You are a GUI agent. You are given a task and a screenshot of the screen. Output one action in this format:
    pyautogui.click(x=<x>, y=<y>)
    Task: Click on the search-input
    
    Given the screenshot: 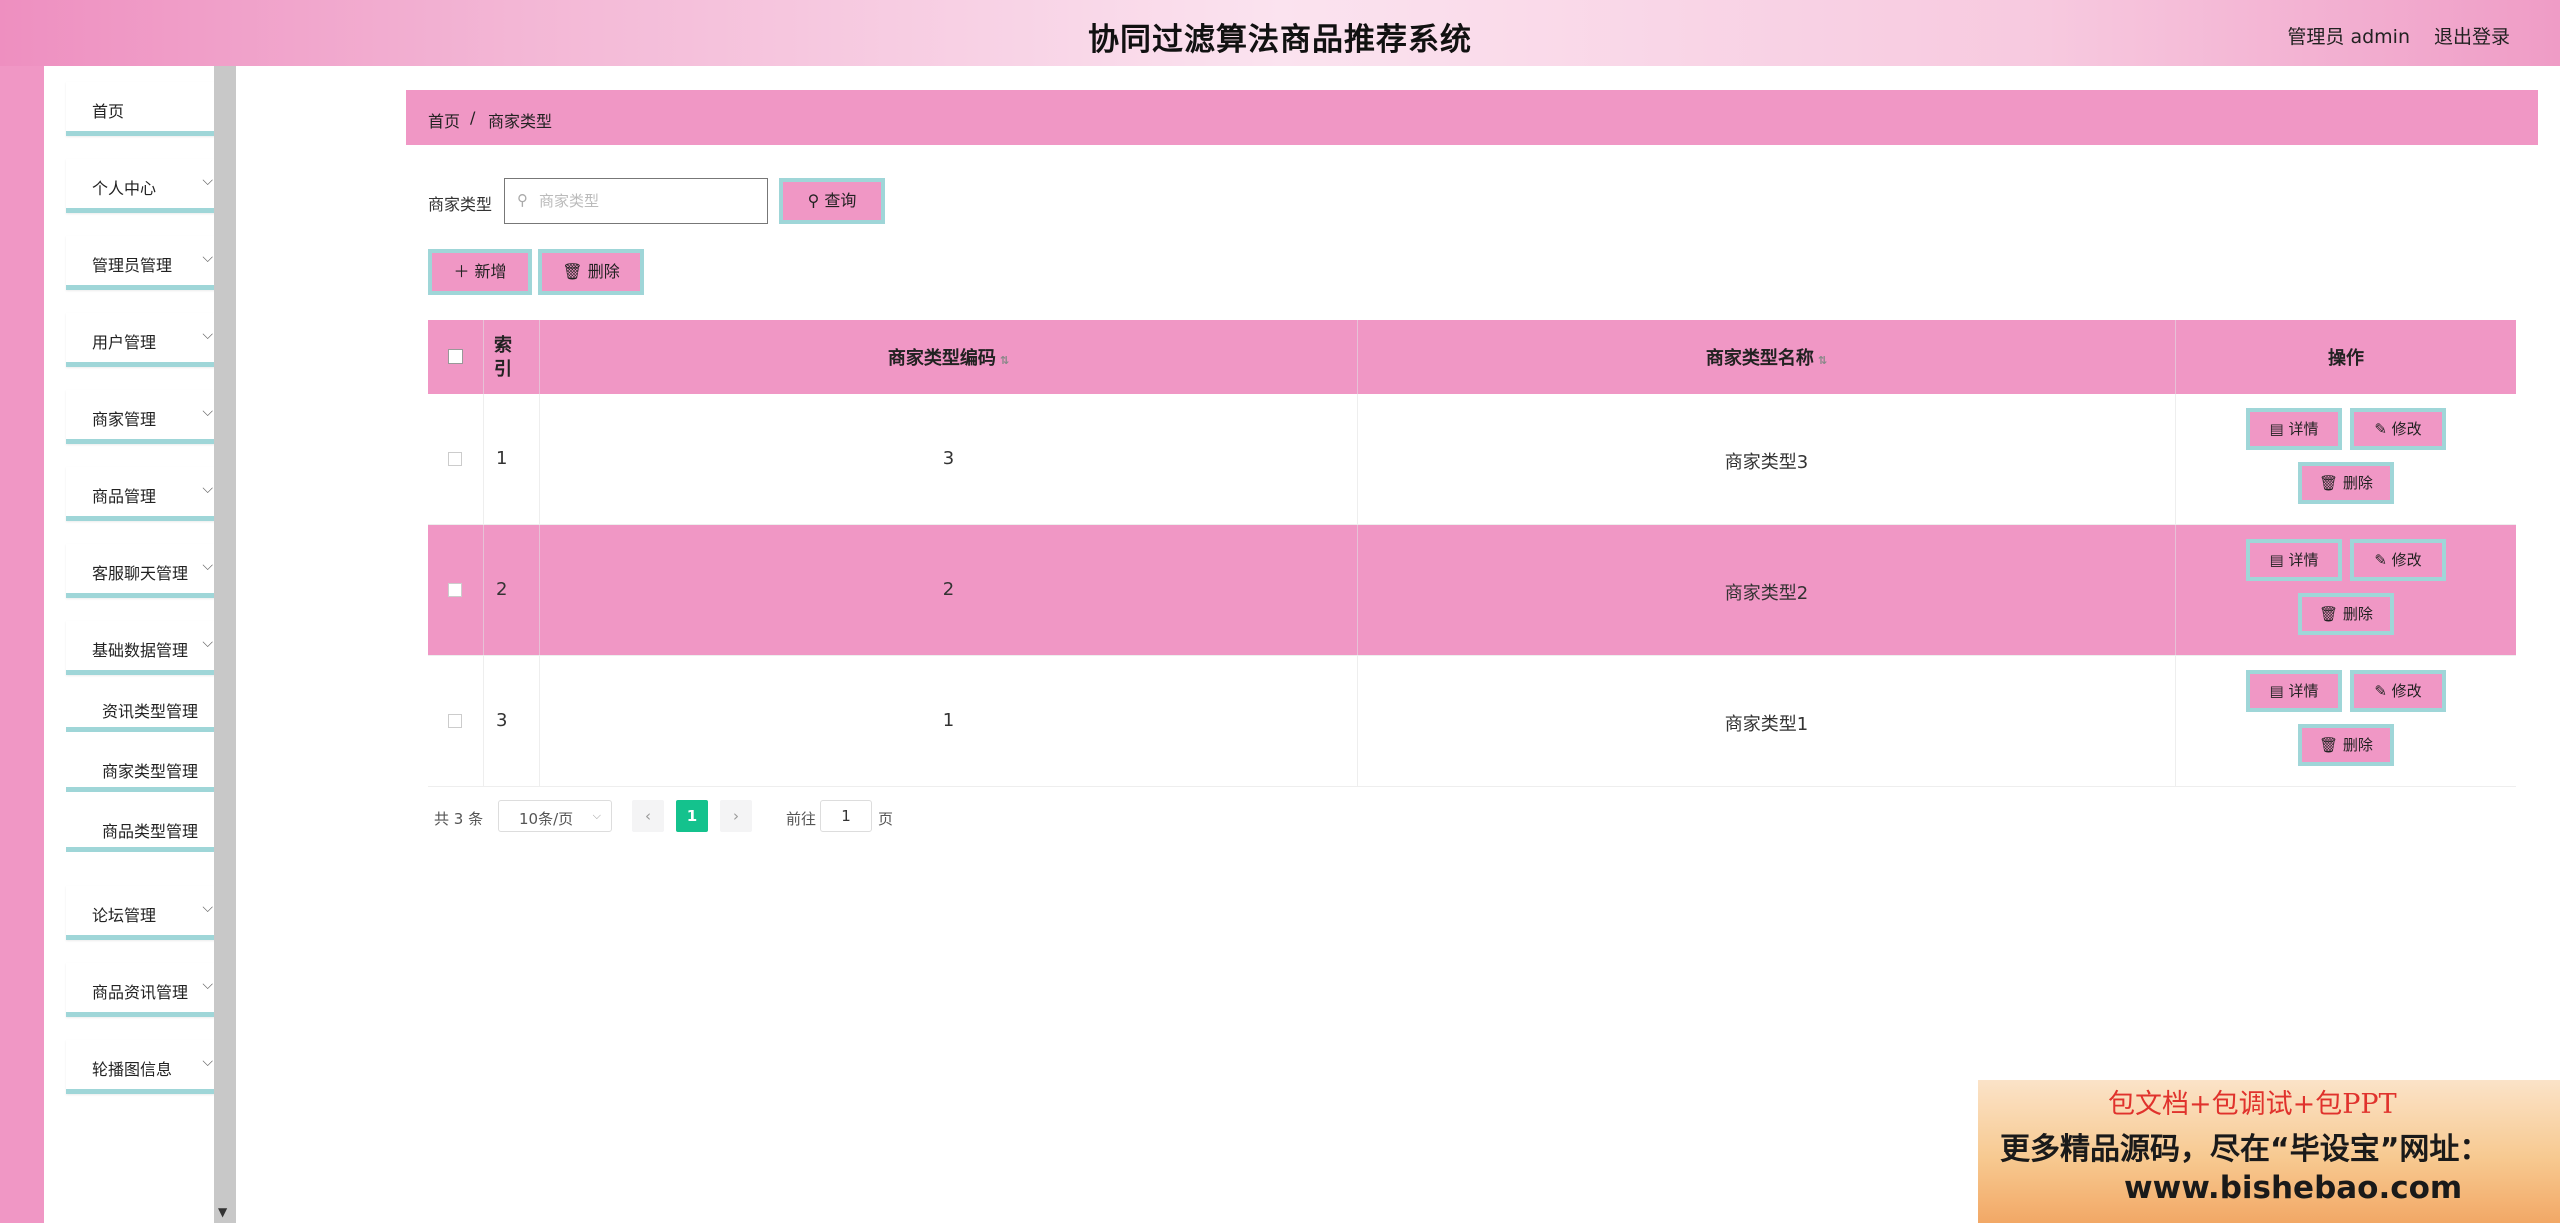 What is the action you would take?
    pyautogui.click(x=649, y=201)
    